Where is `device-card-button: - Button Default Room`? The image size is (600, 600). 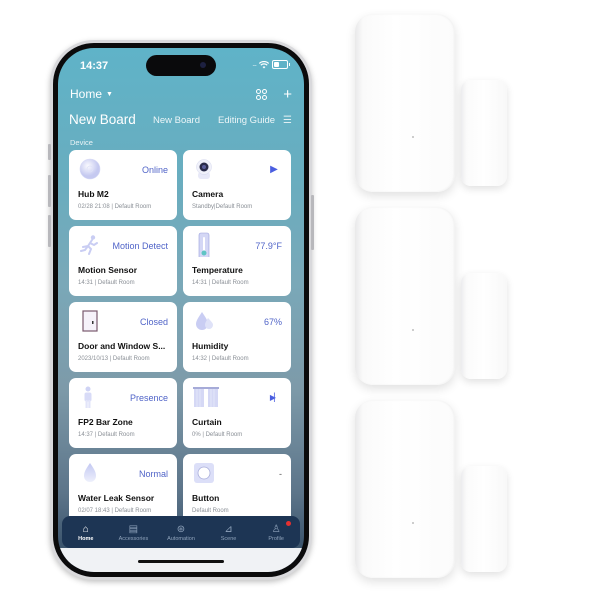 device-card-button: - Button Default Room is located at coordinates (237, 489).